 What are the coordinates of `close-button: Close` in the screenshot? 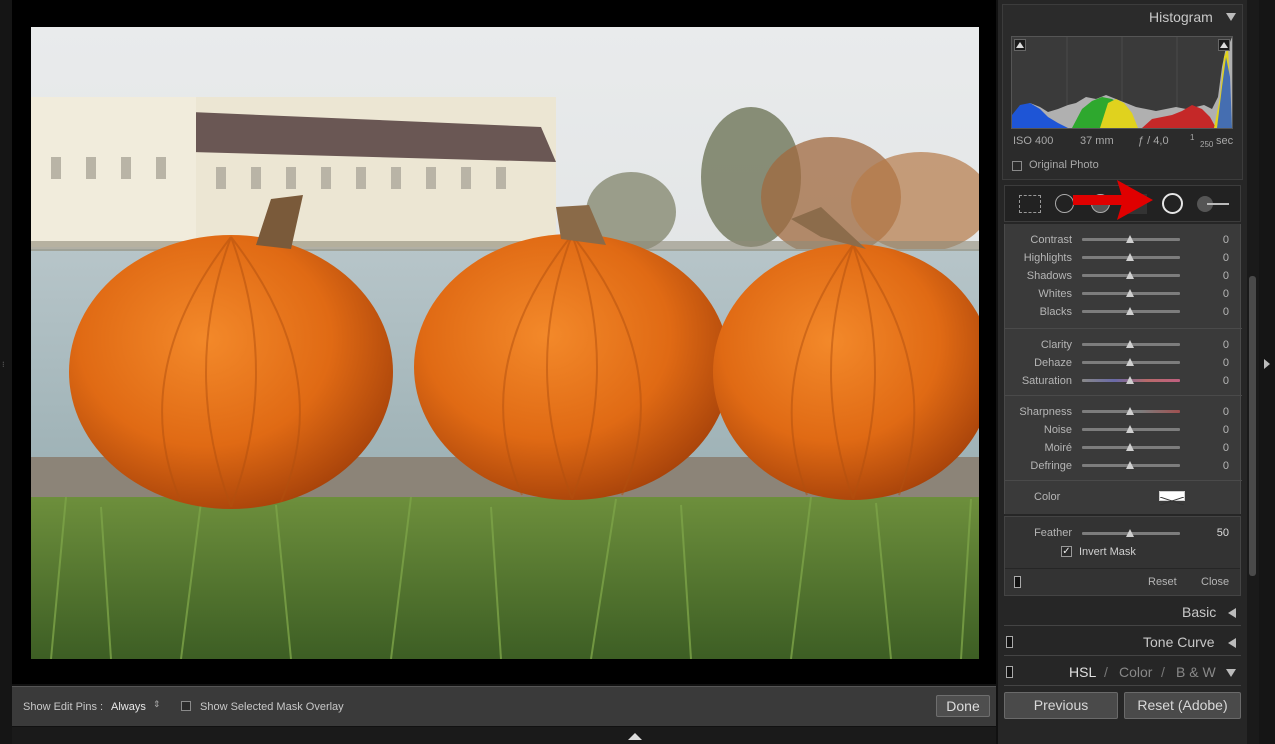 It's located at (1215, 582).